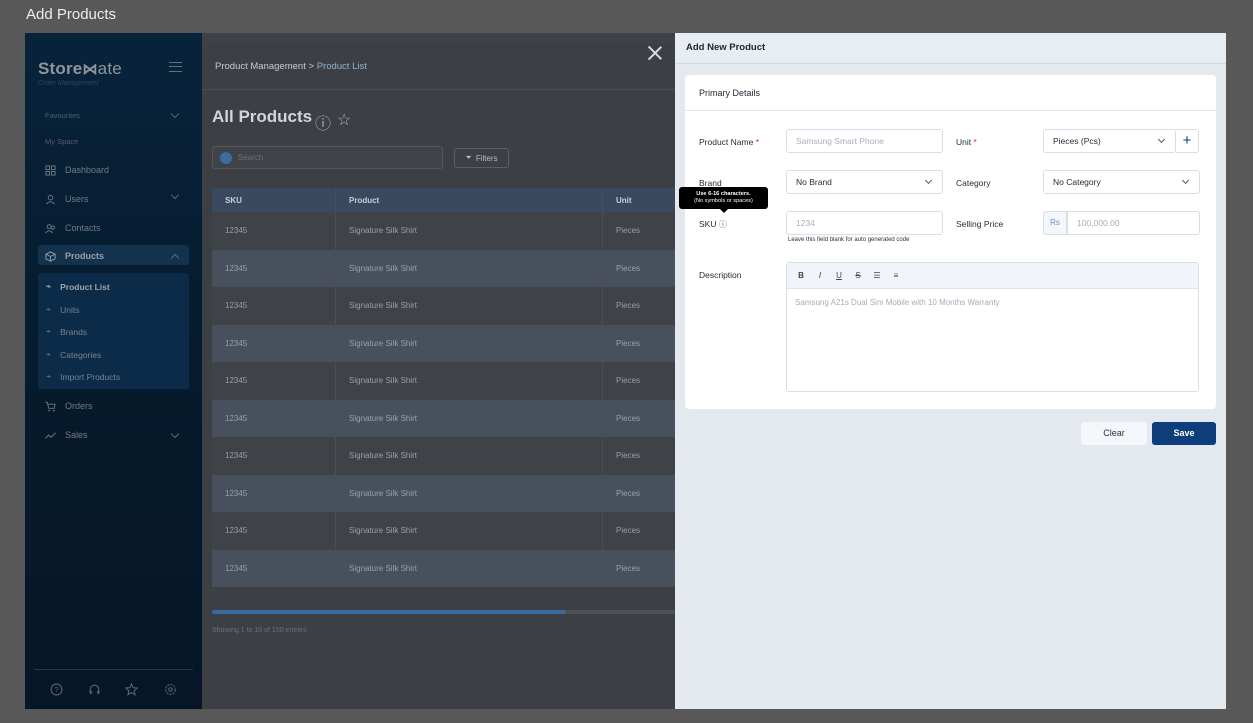 This screenshot has width=1253, height=723. What do you see at coordinates (950, 93) in the screenshot?
I see `section-title: Primary Details` at bounding box center [950, 93].